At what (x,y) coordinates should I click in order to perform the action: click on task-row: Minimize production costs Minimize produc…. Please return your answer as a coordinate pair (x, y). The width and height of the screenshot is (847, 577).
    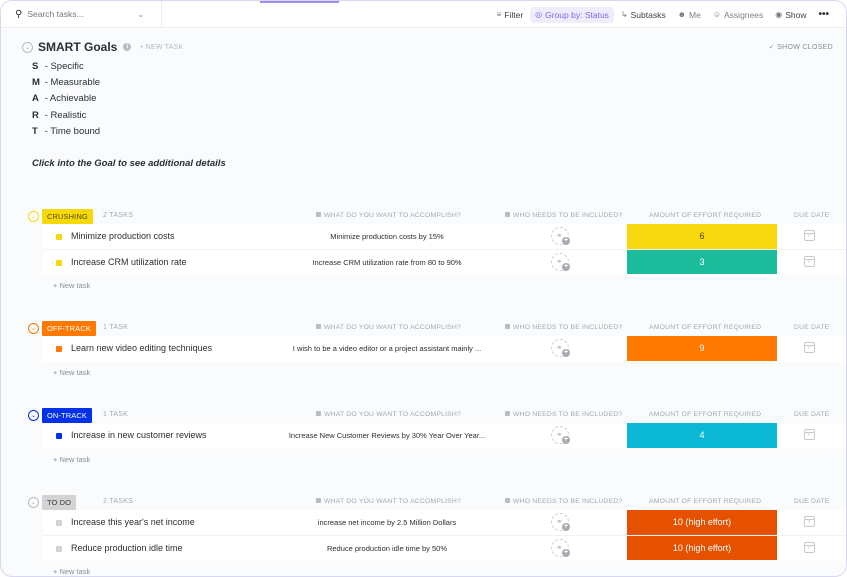
    Looking at the image, I should click on (444, 237).